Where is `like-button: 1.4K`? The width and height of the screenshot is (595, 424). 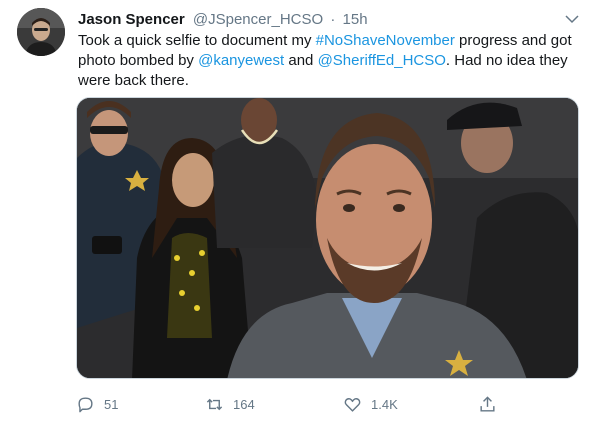 like-button: 1.4K is located at coordinates (370, 404).